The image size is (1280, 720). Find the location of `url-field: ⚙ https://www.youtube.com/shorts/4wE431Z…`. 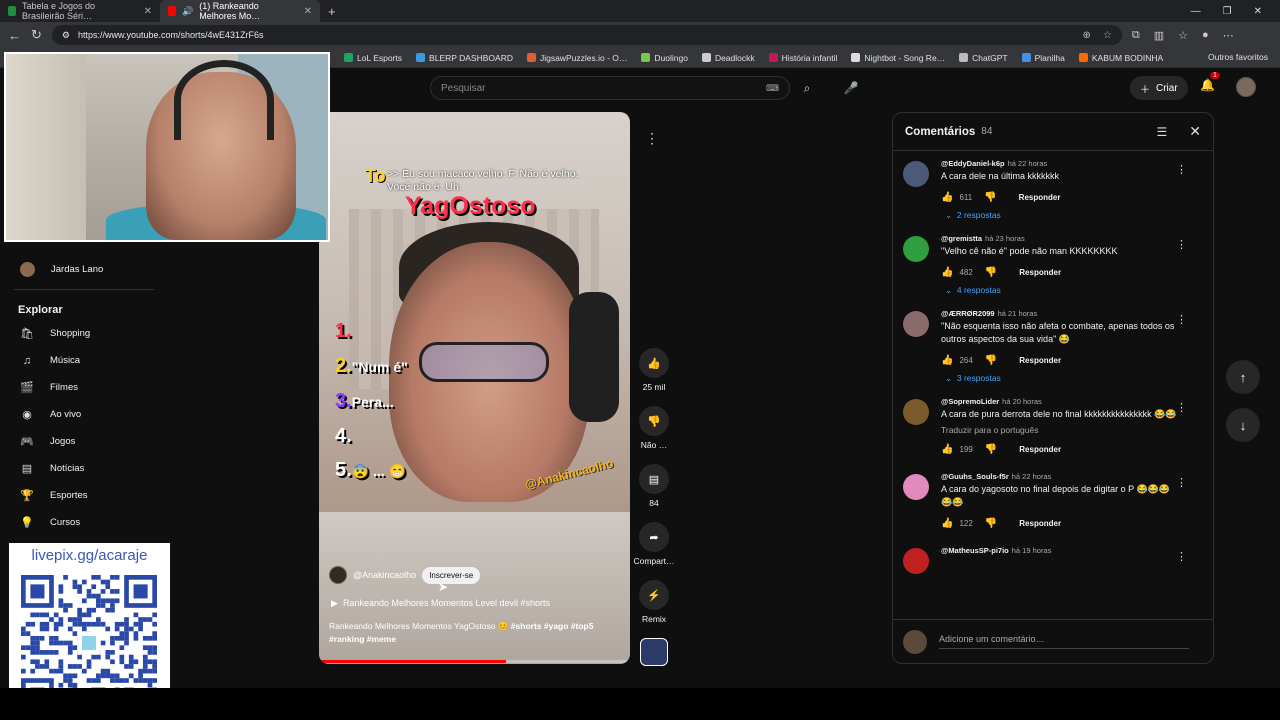

url-field: ⚙ https://www.youtube.com/shorts/4wE431Z… is located at coordinates (586, 35).